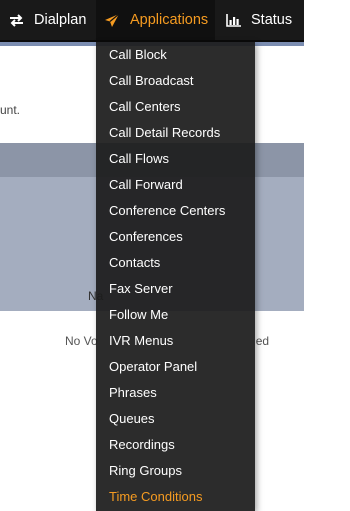 This screenshot has height=511, width=350. Describe the element at coordinates (175, 107) in the screenshot. I see `menu-item-call-centers: Call Centers` at that location.